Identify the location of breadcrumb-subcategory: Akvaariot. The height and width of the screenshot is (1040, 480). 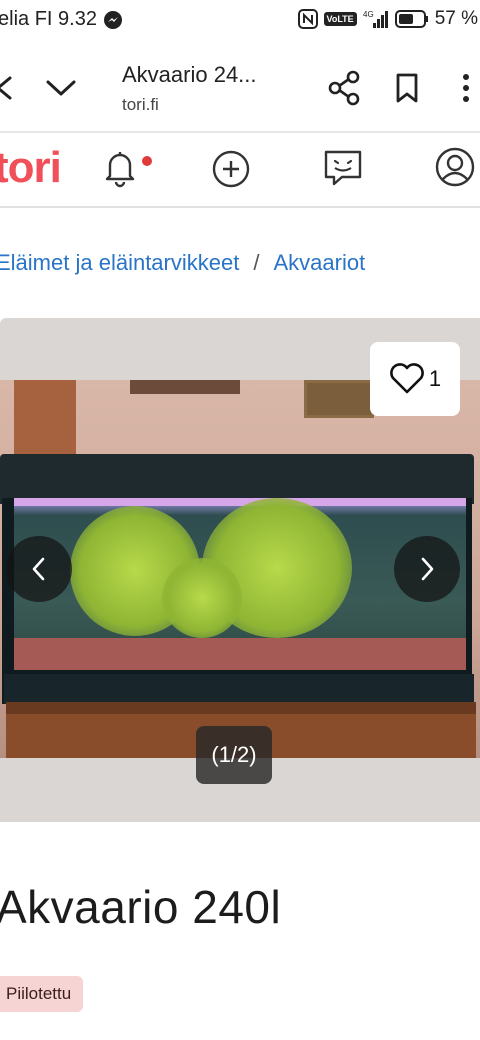
(319, 263).